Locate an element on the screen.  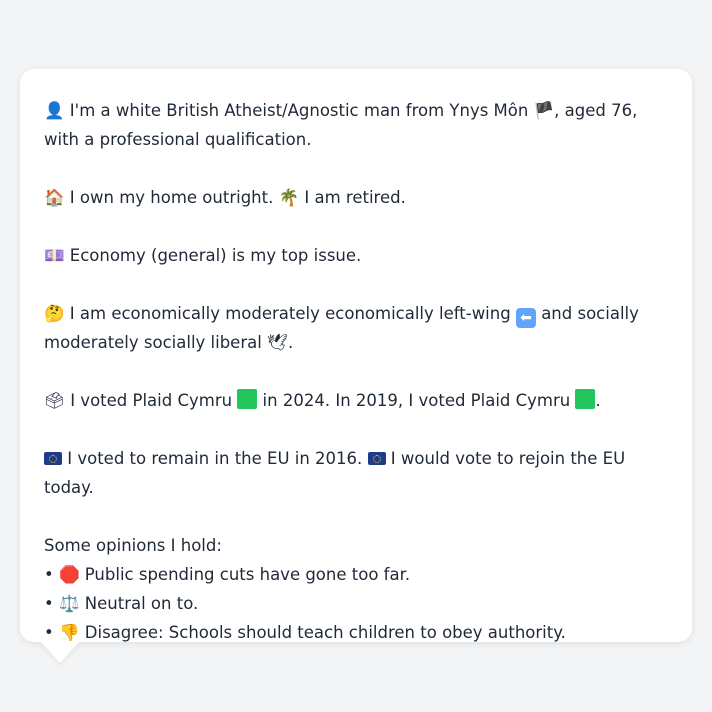
thumbs-down-icon: 👎 is located at coordinates (69, 632).